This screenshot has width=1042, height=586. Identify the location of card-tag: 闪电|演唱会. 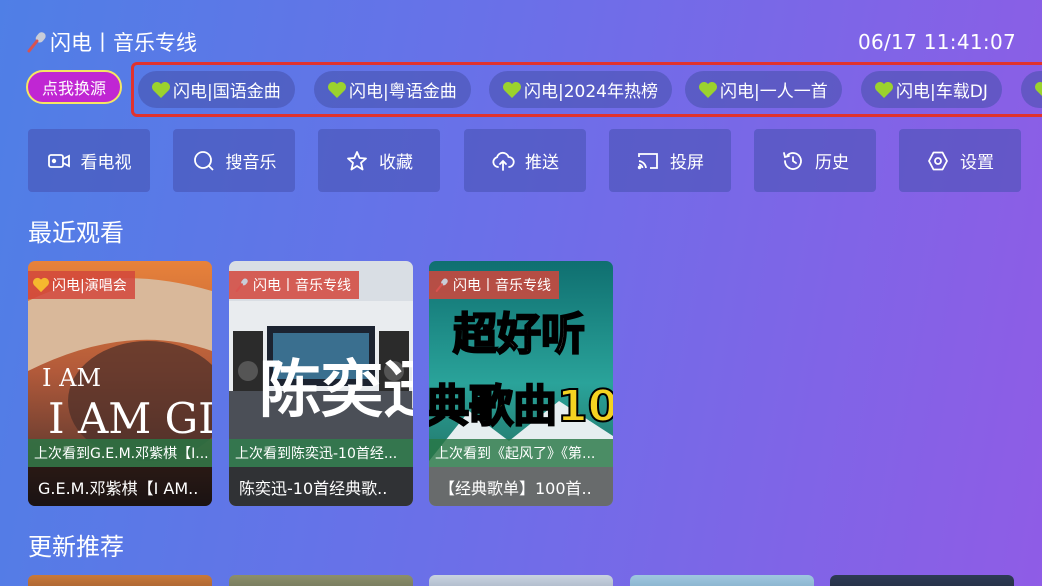
(81, 285).